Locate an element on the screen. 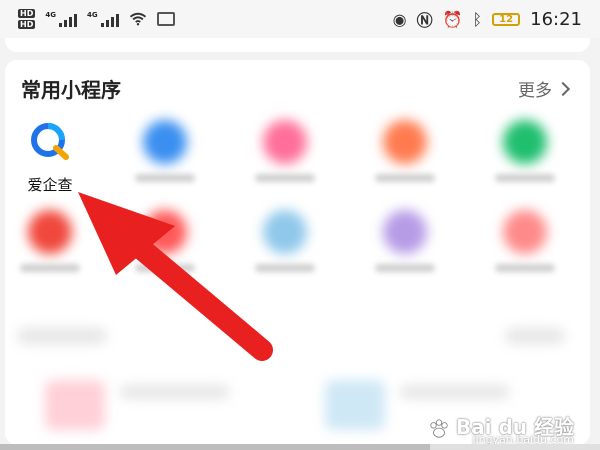  status-left: HD HD 4G 4G is located at coordinates (96, 19).